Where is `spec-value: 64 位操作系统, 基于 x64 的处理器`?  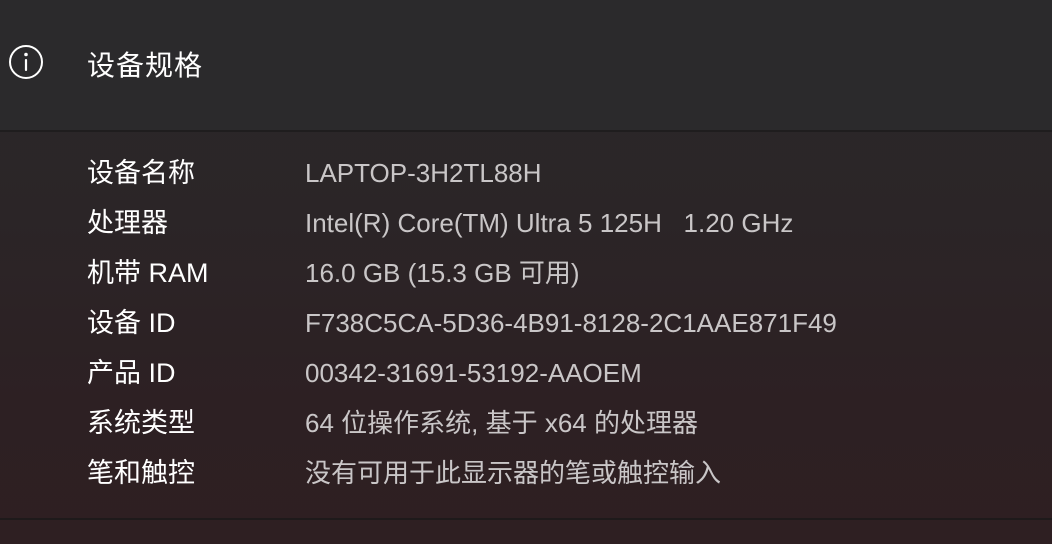 spec-value: 64 位操作系统, 基于 x64 的处理器 is located at coordinates (501, 423).